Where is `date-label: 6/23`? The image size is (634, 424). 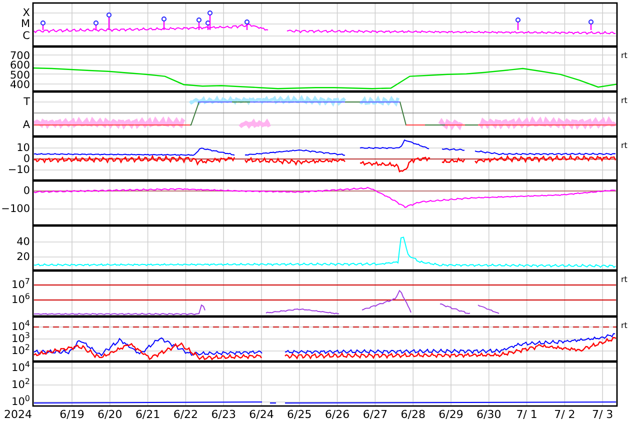
date-label: 6/23 is located at coordinates (223, 415).